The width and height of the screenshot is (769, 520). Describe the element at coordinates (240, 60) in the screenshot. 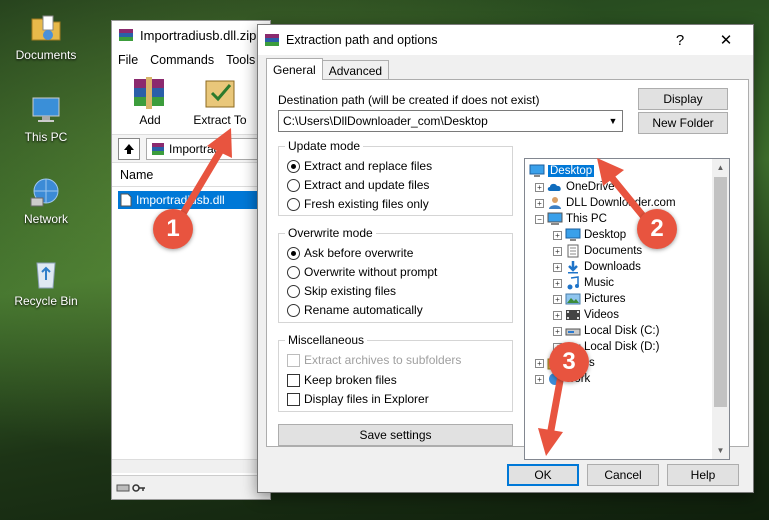

I see `menu-tools: Tools` at that location.